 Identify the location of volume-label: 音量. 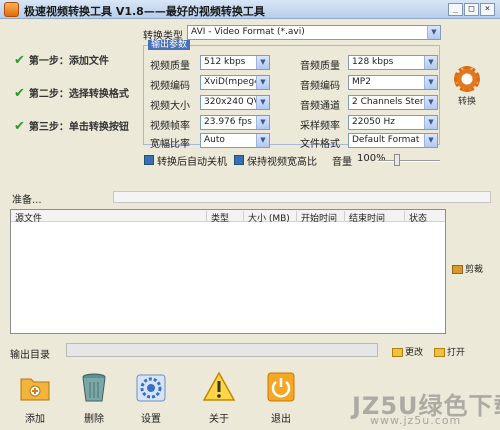
(342, 162).